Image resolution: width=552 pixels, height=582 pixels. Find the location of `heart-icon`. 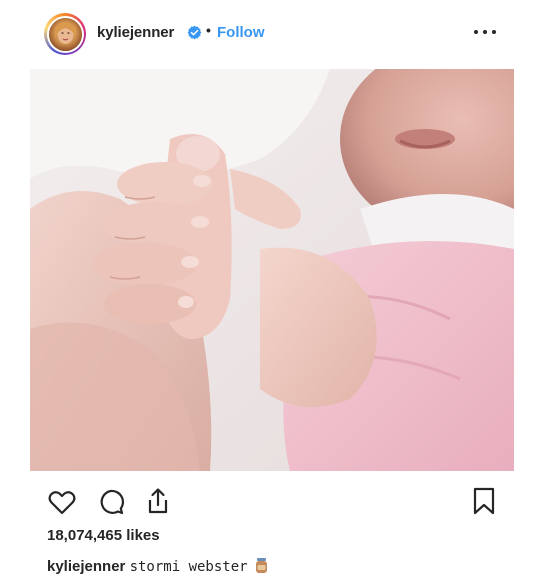

heart-icon is located at coordinates (62, 503).